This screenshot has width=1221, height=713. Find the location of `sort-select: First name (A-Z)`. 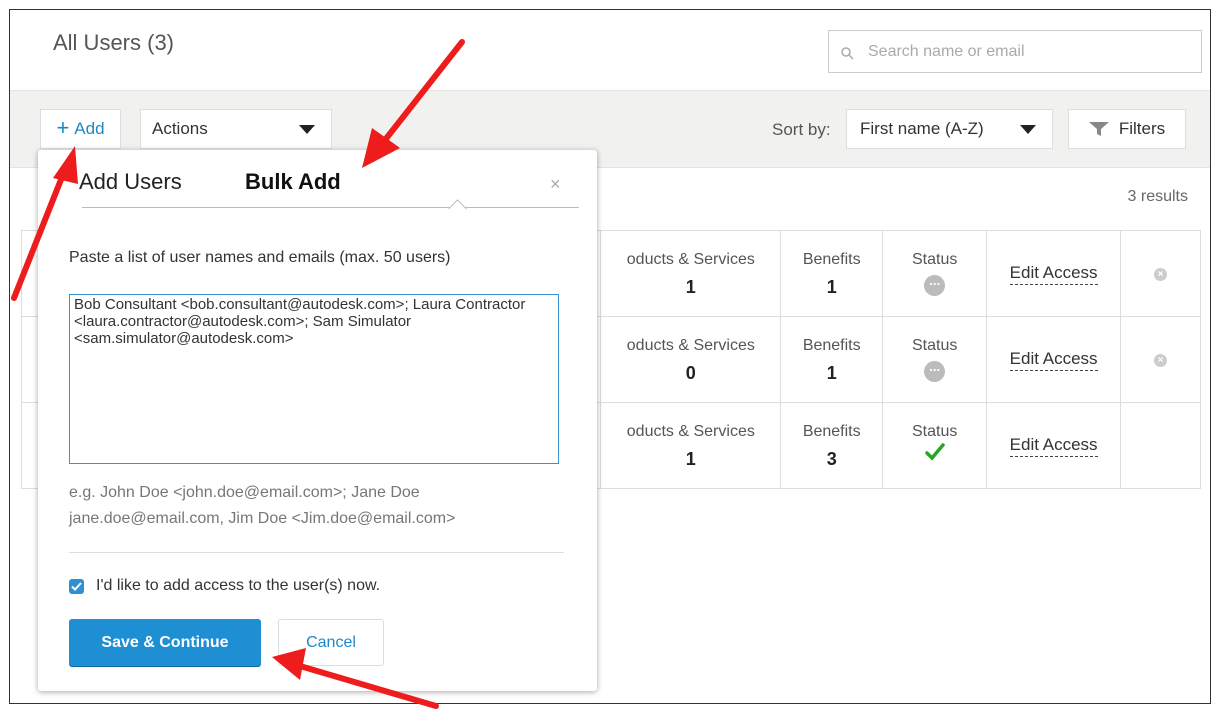

sort-select: First name (A-Z) is located at coordinates (949, 129).